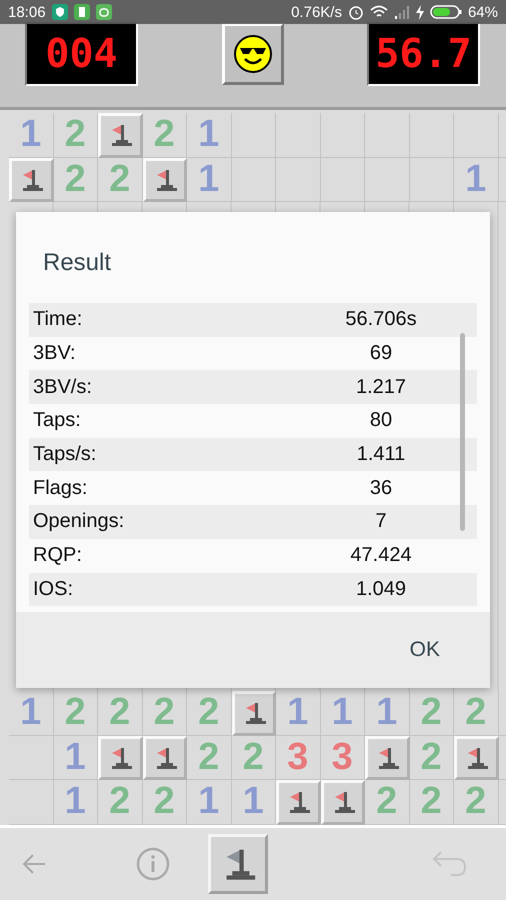 The image size is (506, 900). Describe the element at coordinates (79, 522) in the screenshot. I see `stat-label: Openings:` at that location.